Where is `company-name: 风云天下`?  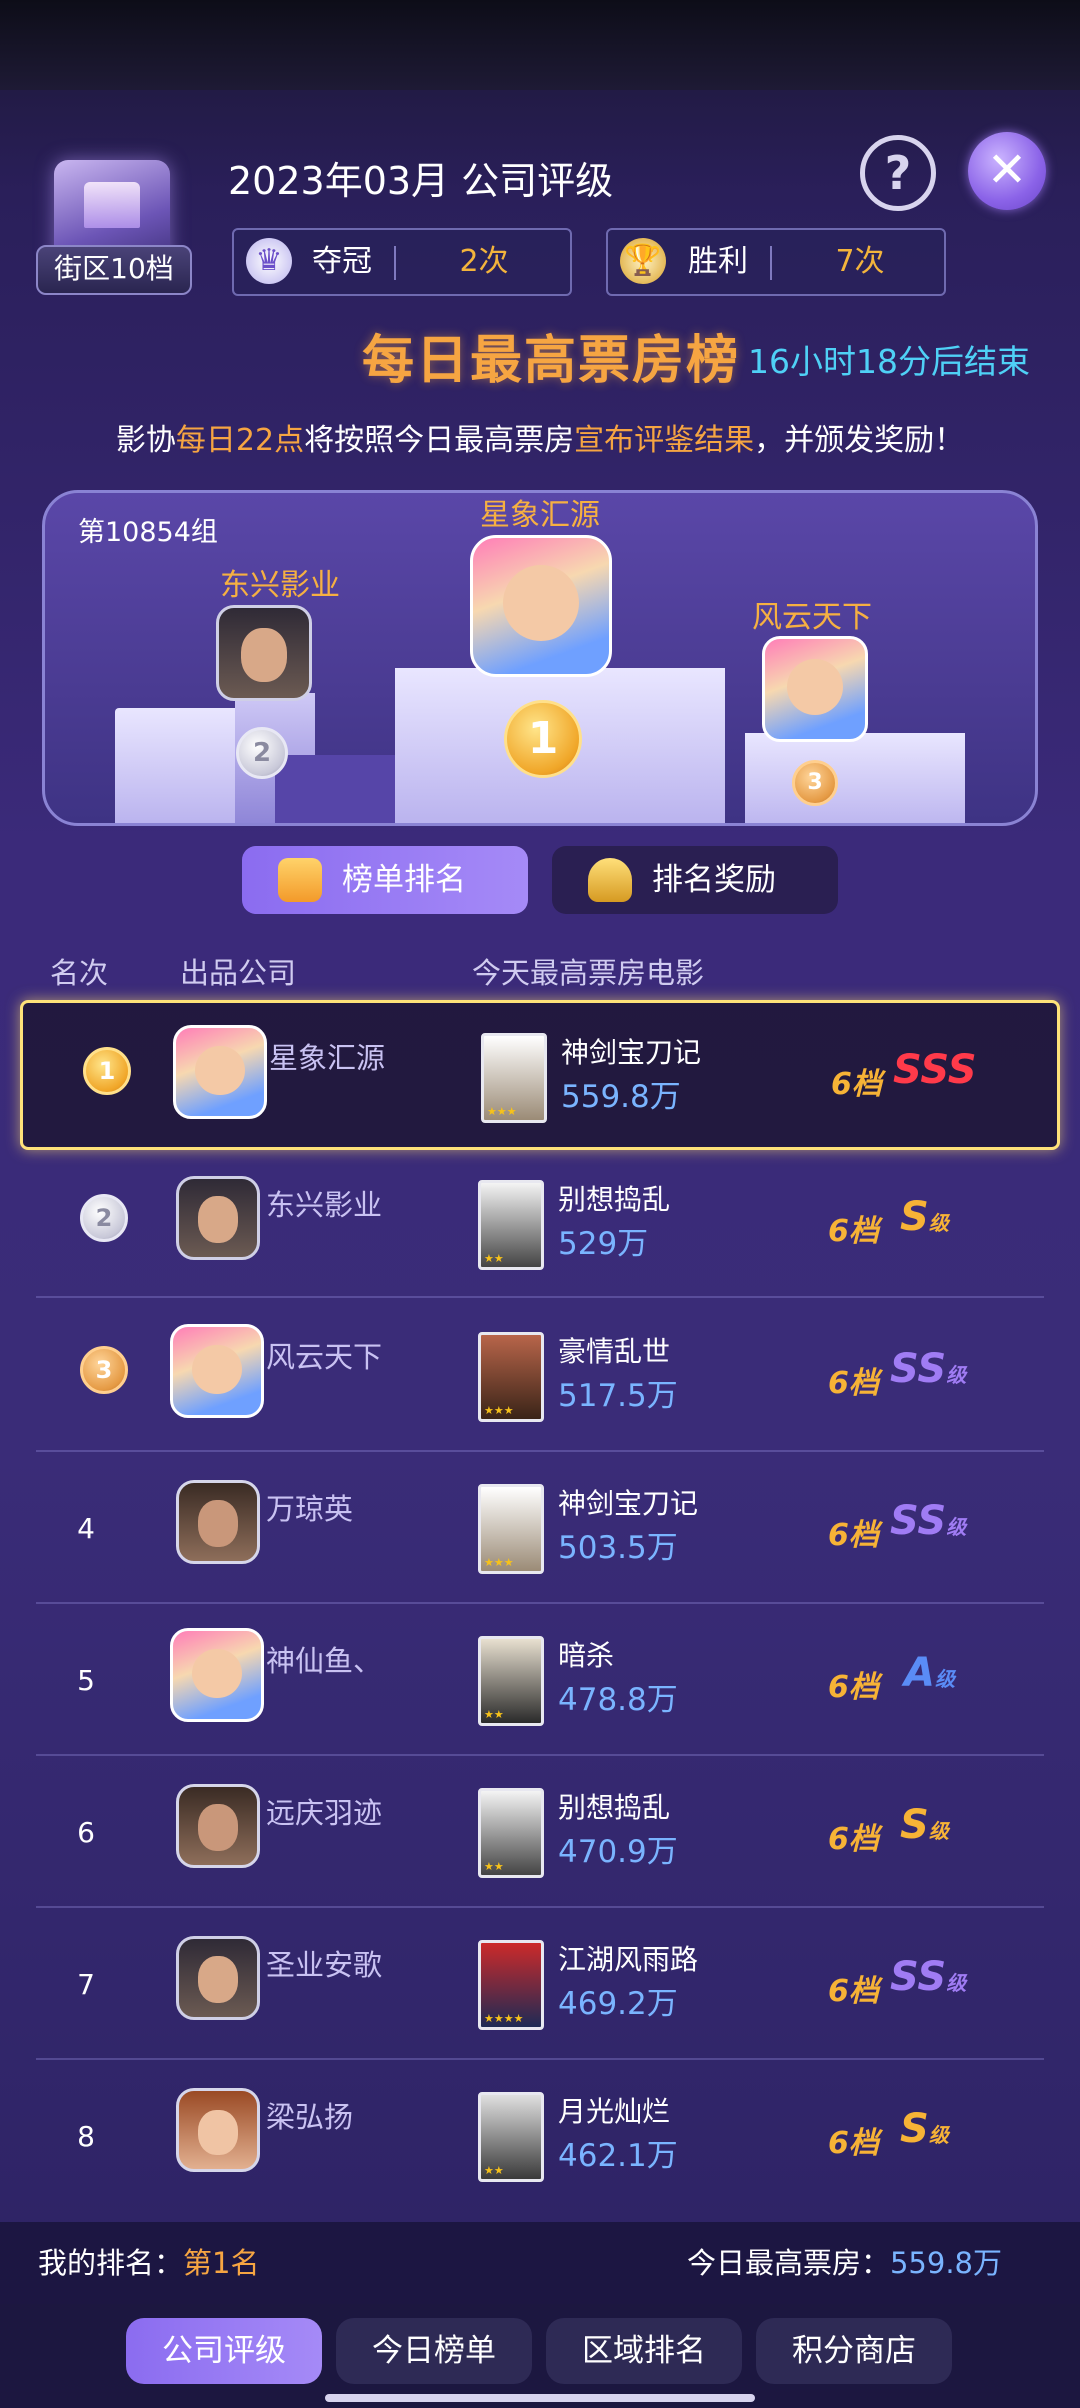 company-name: 风云天下 is located at coordinates (324, 1357).